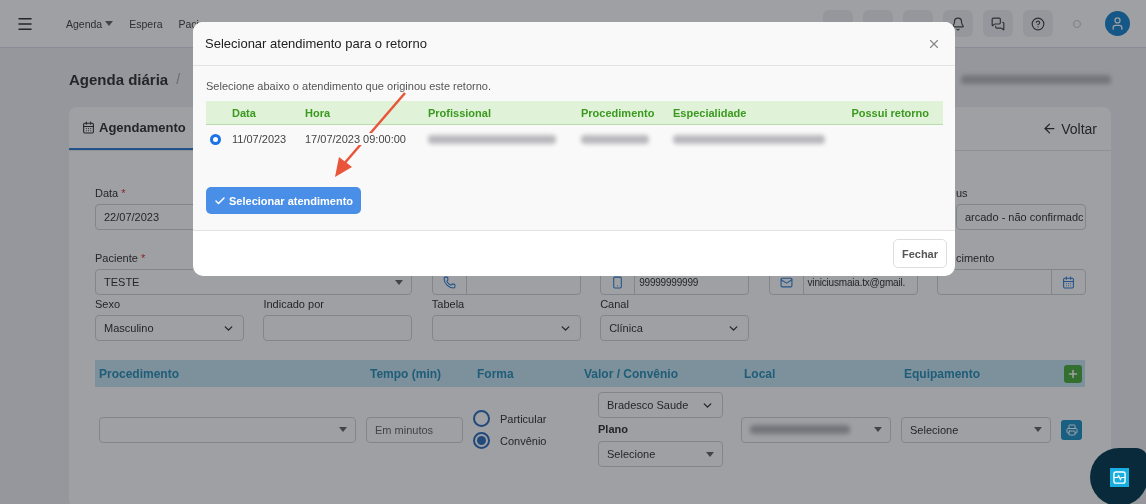 The image size is (1146, 504). What do you see at coordinates (615, 139) in the screenshot?
I see `redacted-text` at bounding box center [615, 139].